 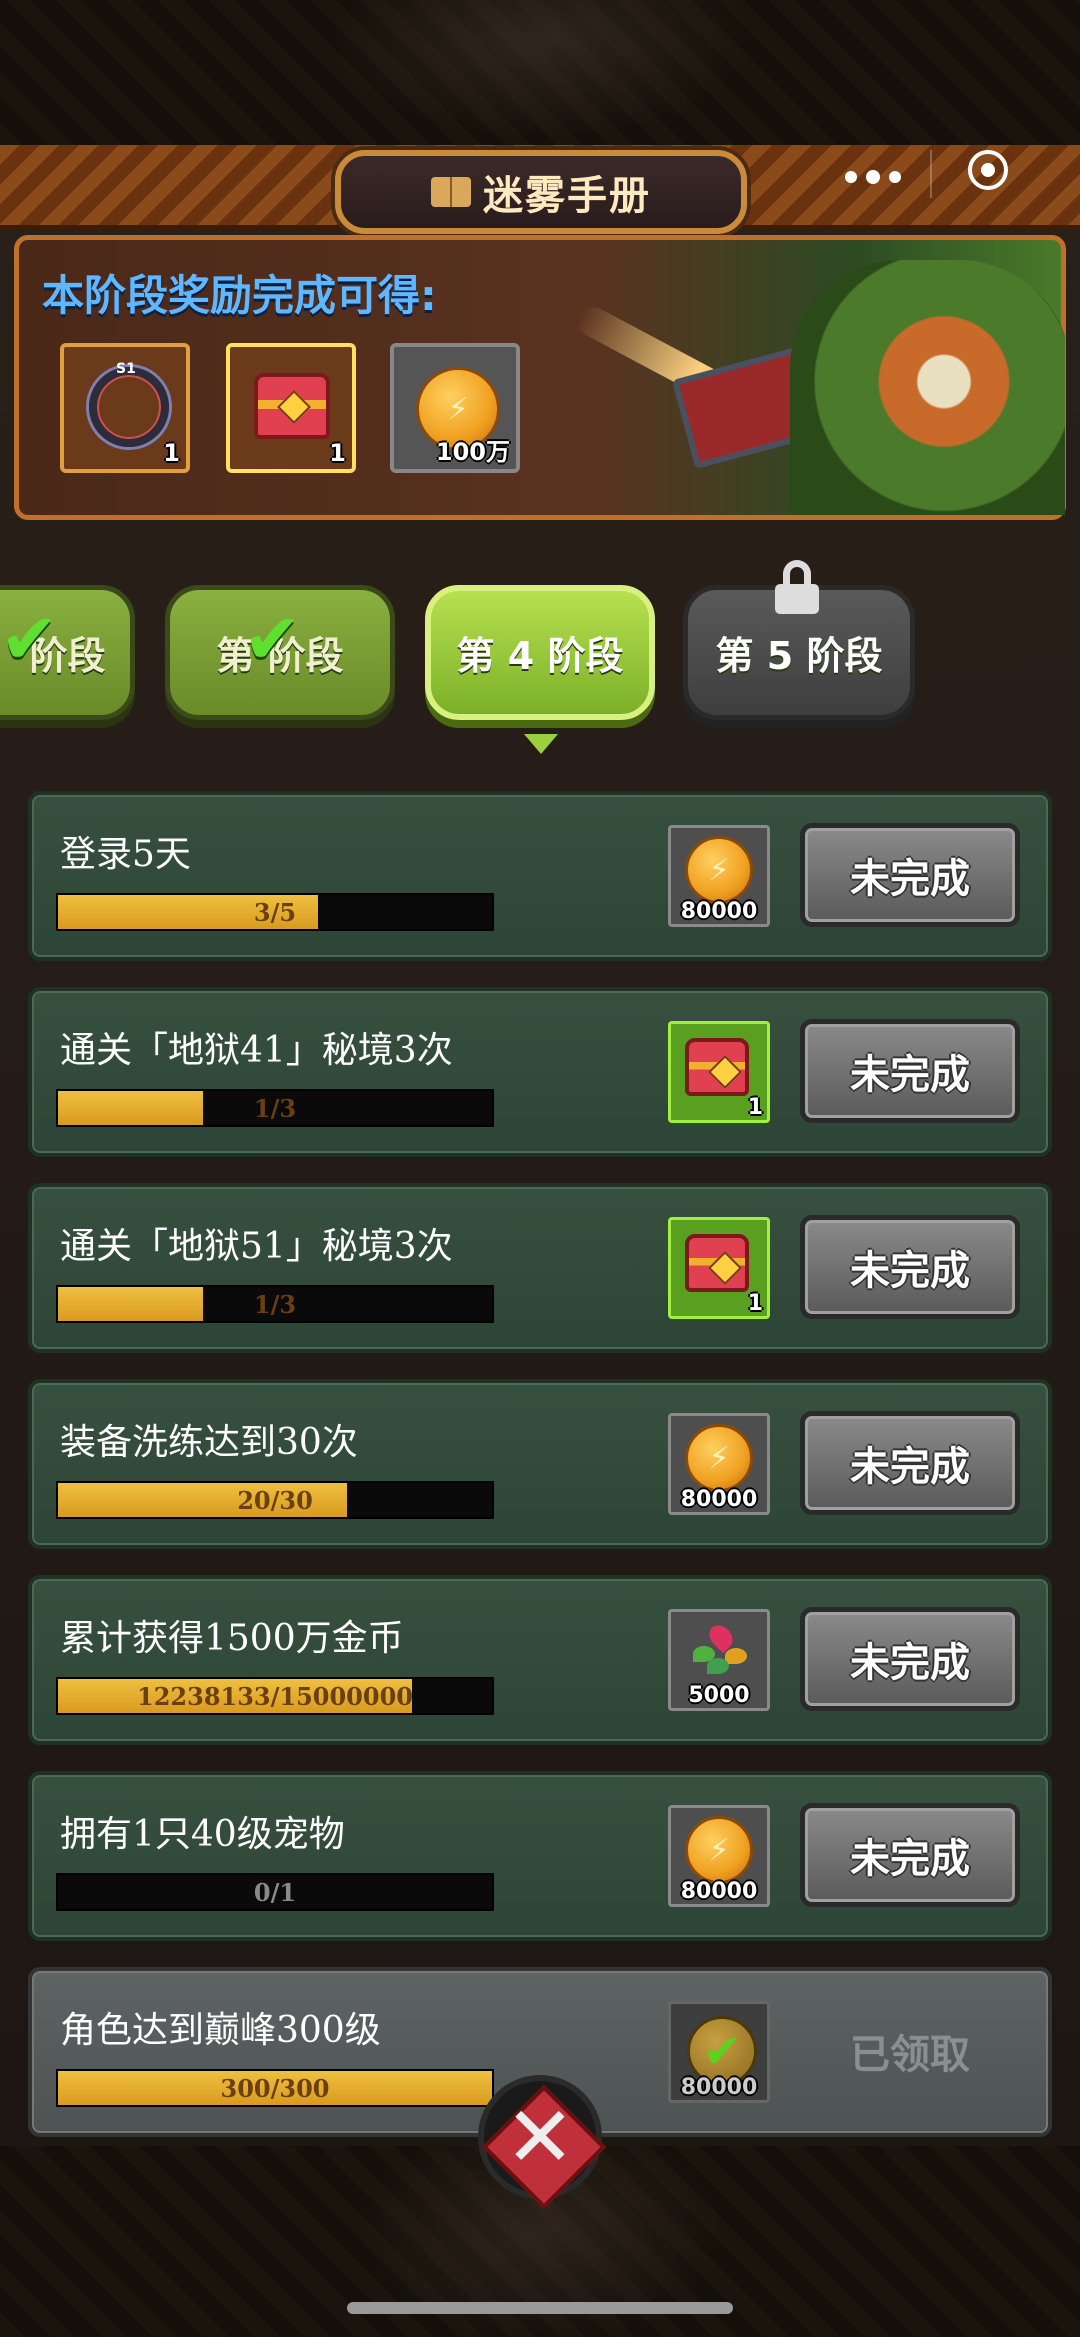 I want to click on book-icon, so click(x=451, y=192).